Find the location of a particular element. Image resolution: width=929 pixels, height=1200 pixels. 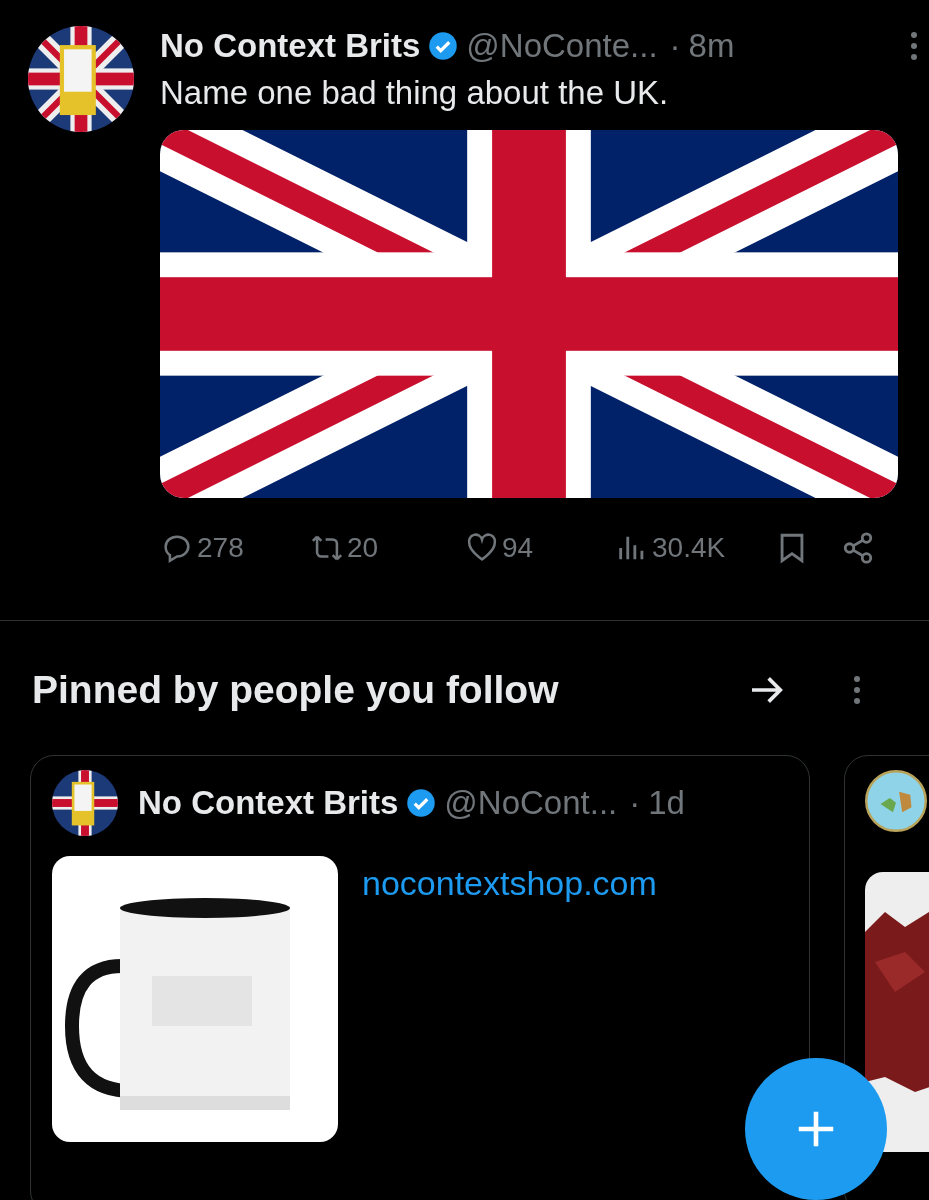

link: nocontextshop.com is located at coordinates (509, 884).